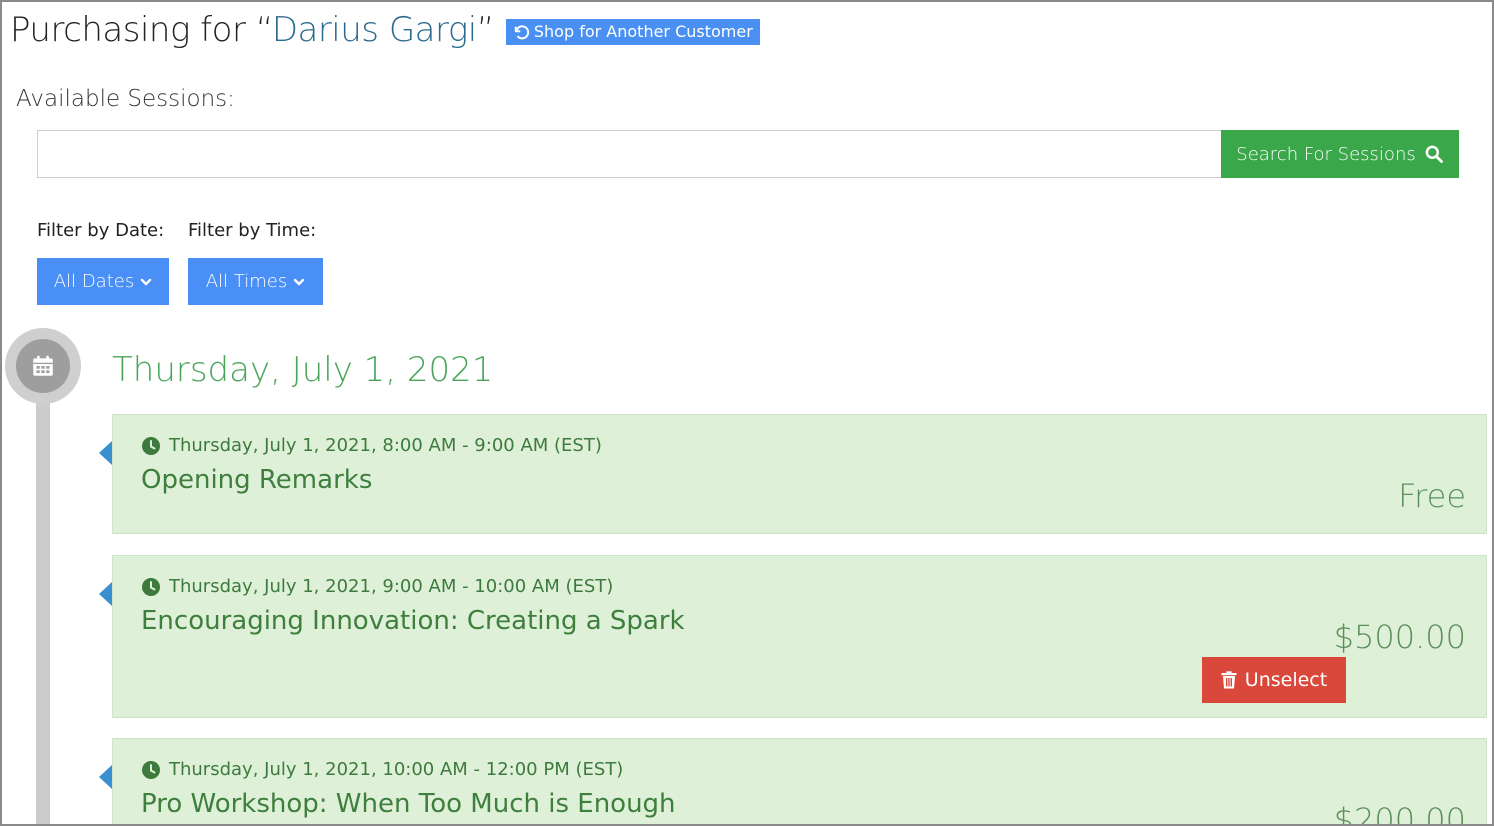 This screenshot has height=826, width=1494. What do you see at coordinates (1399, 813) in the screenshot?
I see `session-price: $200.00` at bounding box center [1399, 813].